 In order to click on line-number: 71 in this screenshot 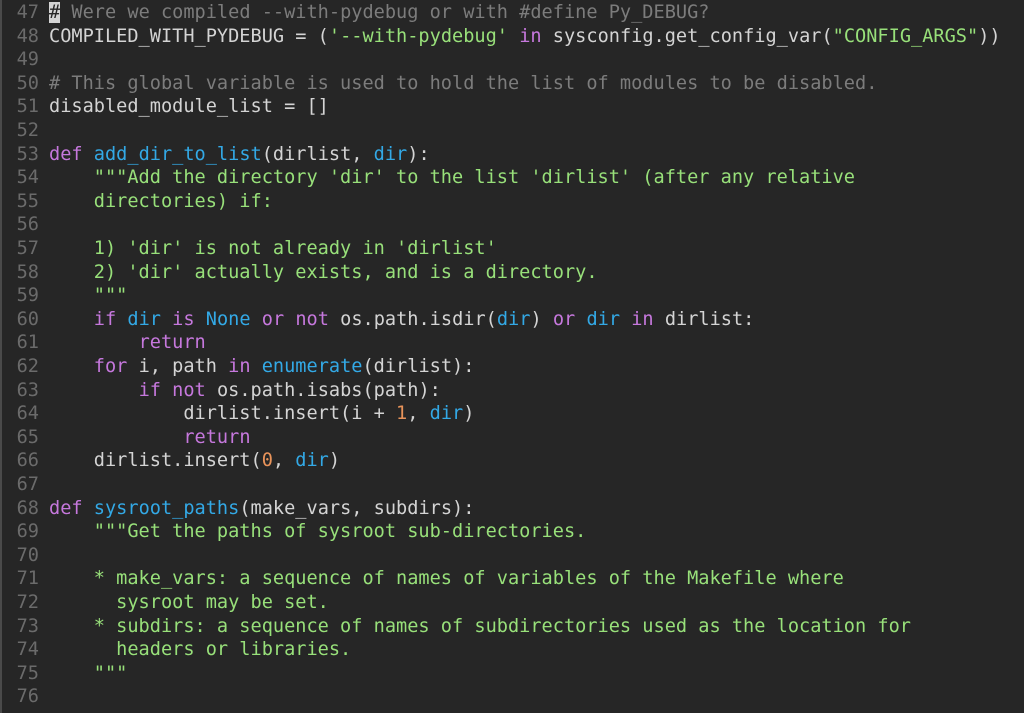, I will do `click(27, 579)`.